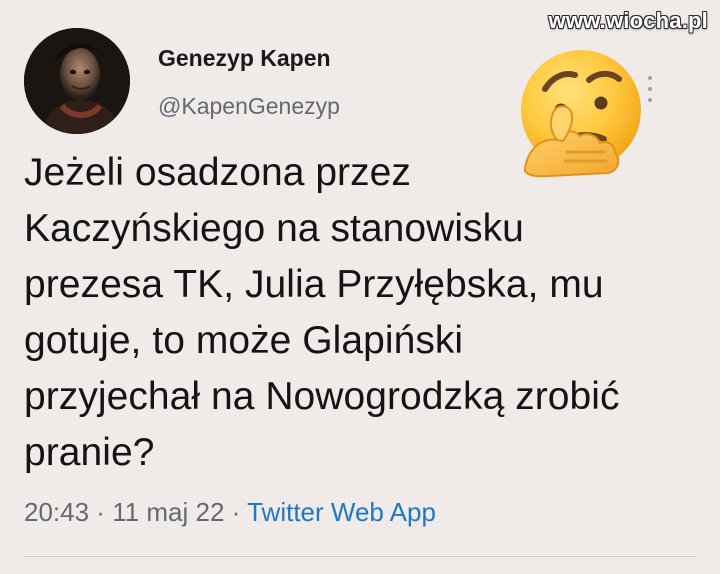 The height and width of the screenshot is (574, 720). Describe the element at coordinates (244, 58) in the screenshot. I see `user-display-name: Genezyp Kapen` at that location.